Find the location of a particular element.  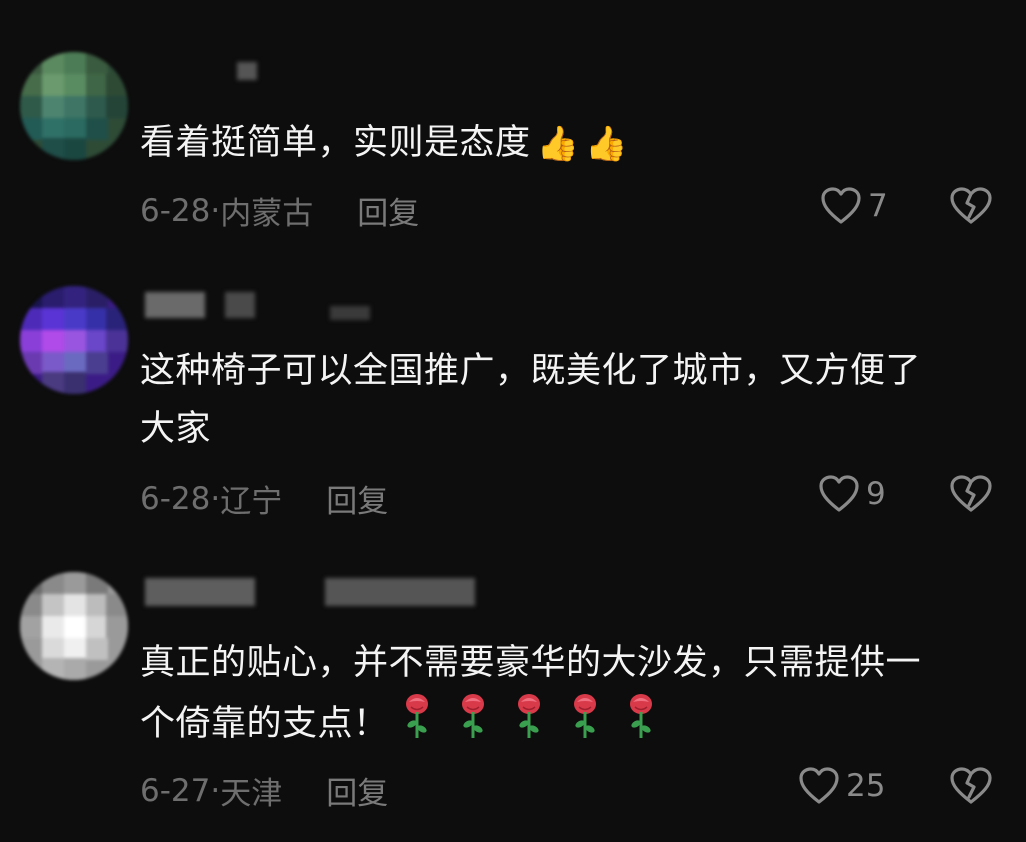

like-count: 25 is located at coordinates (866, 786).